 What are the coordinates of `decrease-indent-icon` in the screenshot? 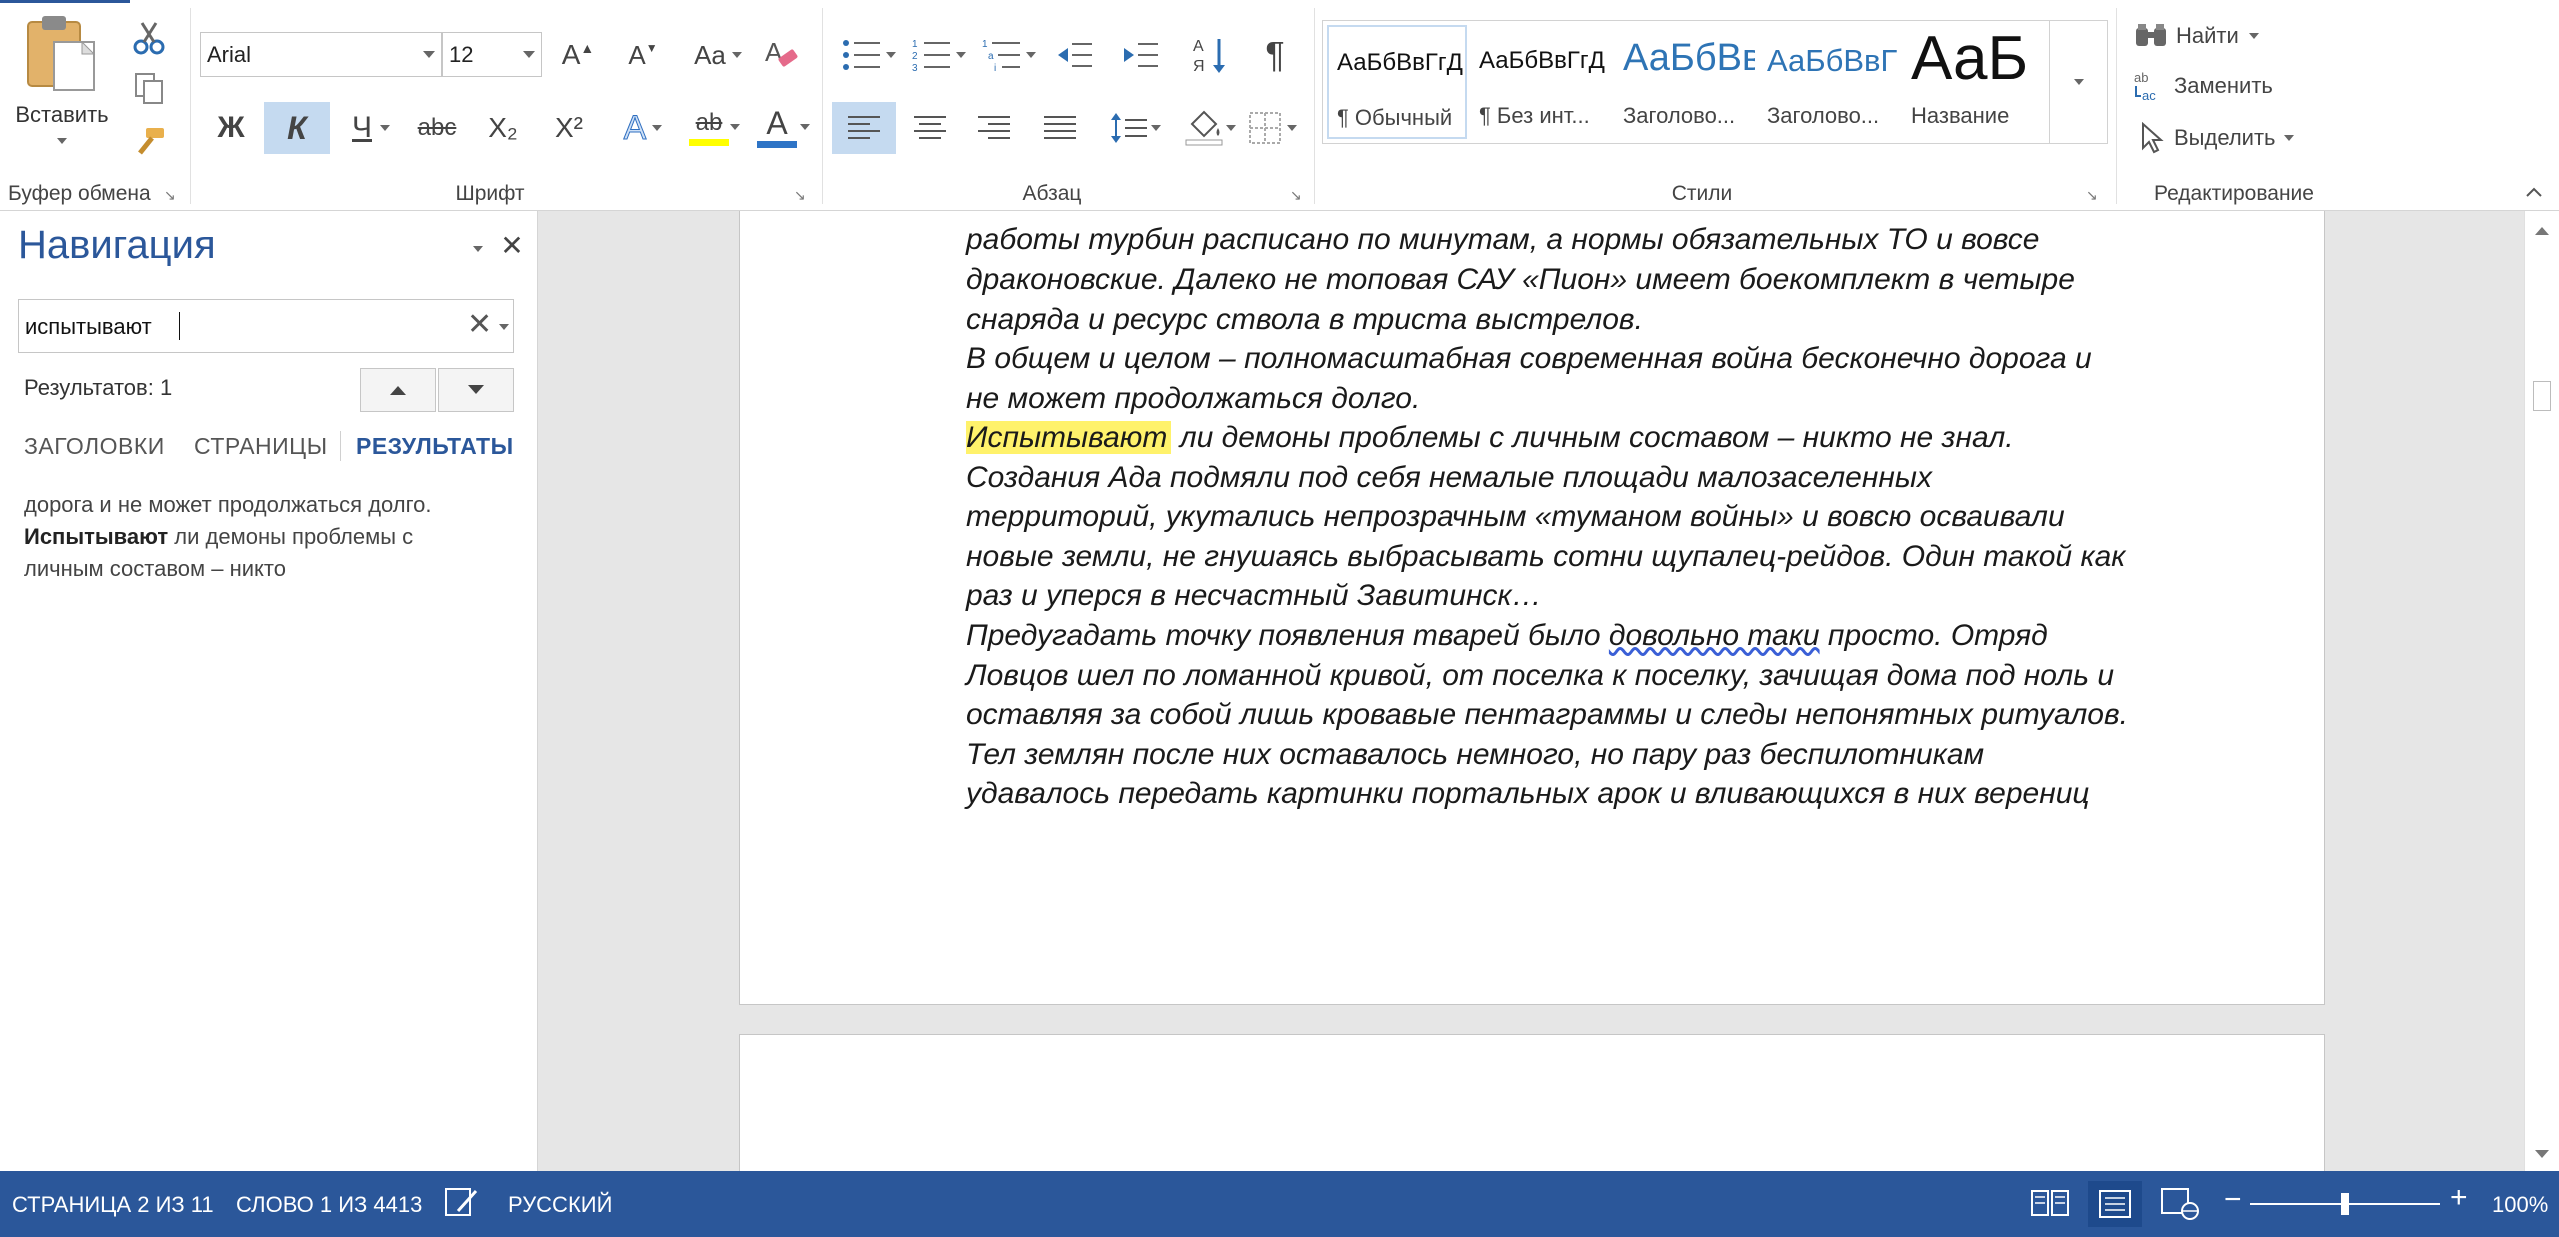 It's located at (1075, 55).